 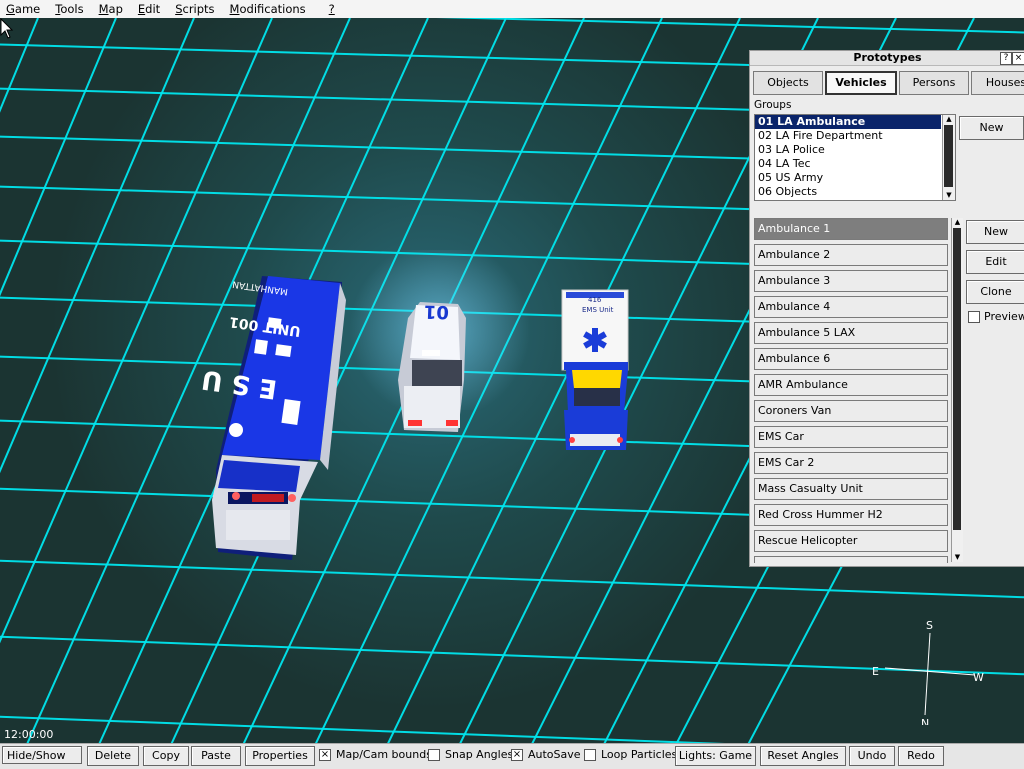 What do you see at coordinates (925, 721) in the screenshot?
I see `compass-n: N` at bounding box center [925, 721].